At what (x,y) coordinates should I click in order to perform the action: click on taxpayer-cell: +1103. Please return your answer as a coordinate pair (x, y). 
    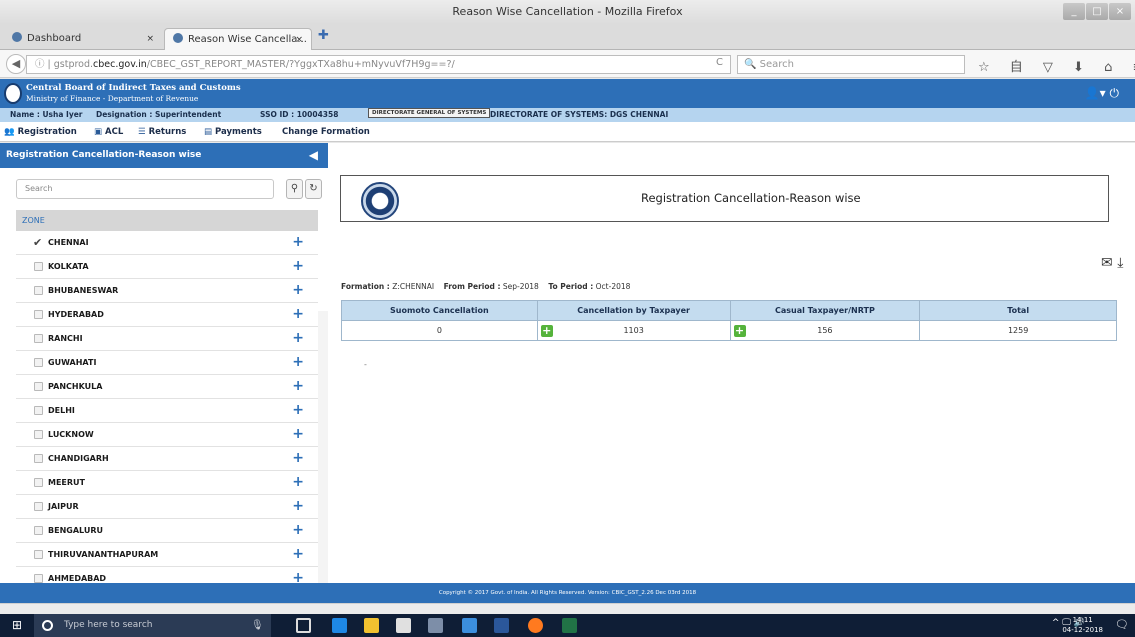
    Looking at the image, I should click on (633, 330).